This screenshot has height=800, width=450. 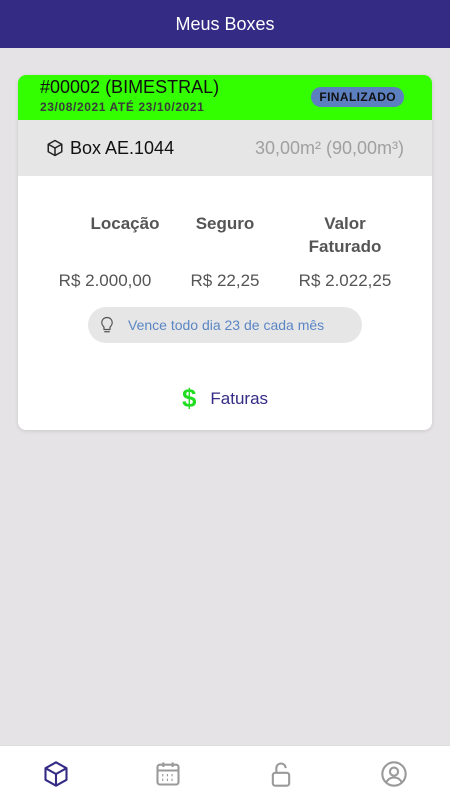 What do you see at coordinates (107, 324) in the screenshot?
I see `lightbulb-icon` at bounding box center [107, 324].